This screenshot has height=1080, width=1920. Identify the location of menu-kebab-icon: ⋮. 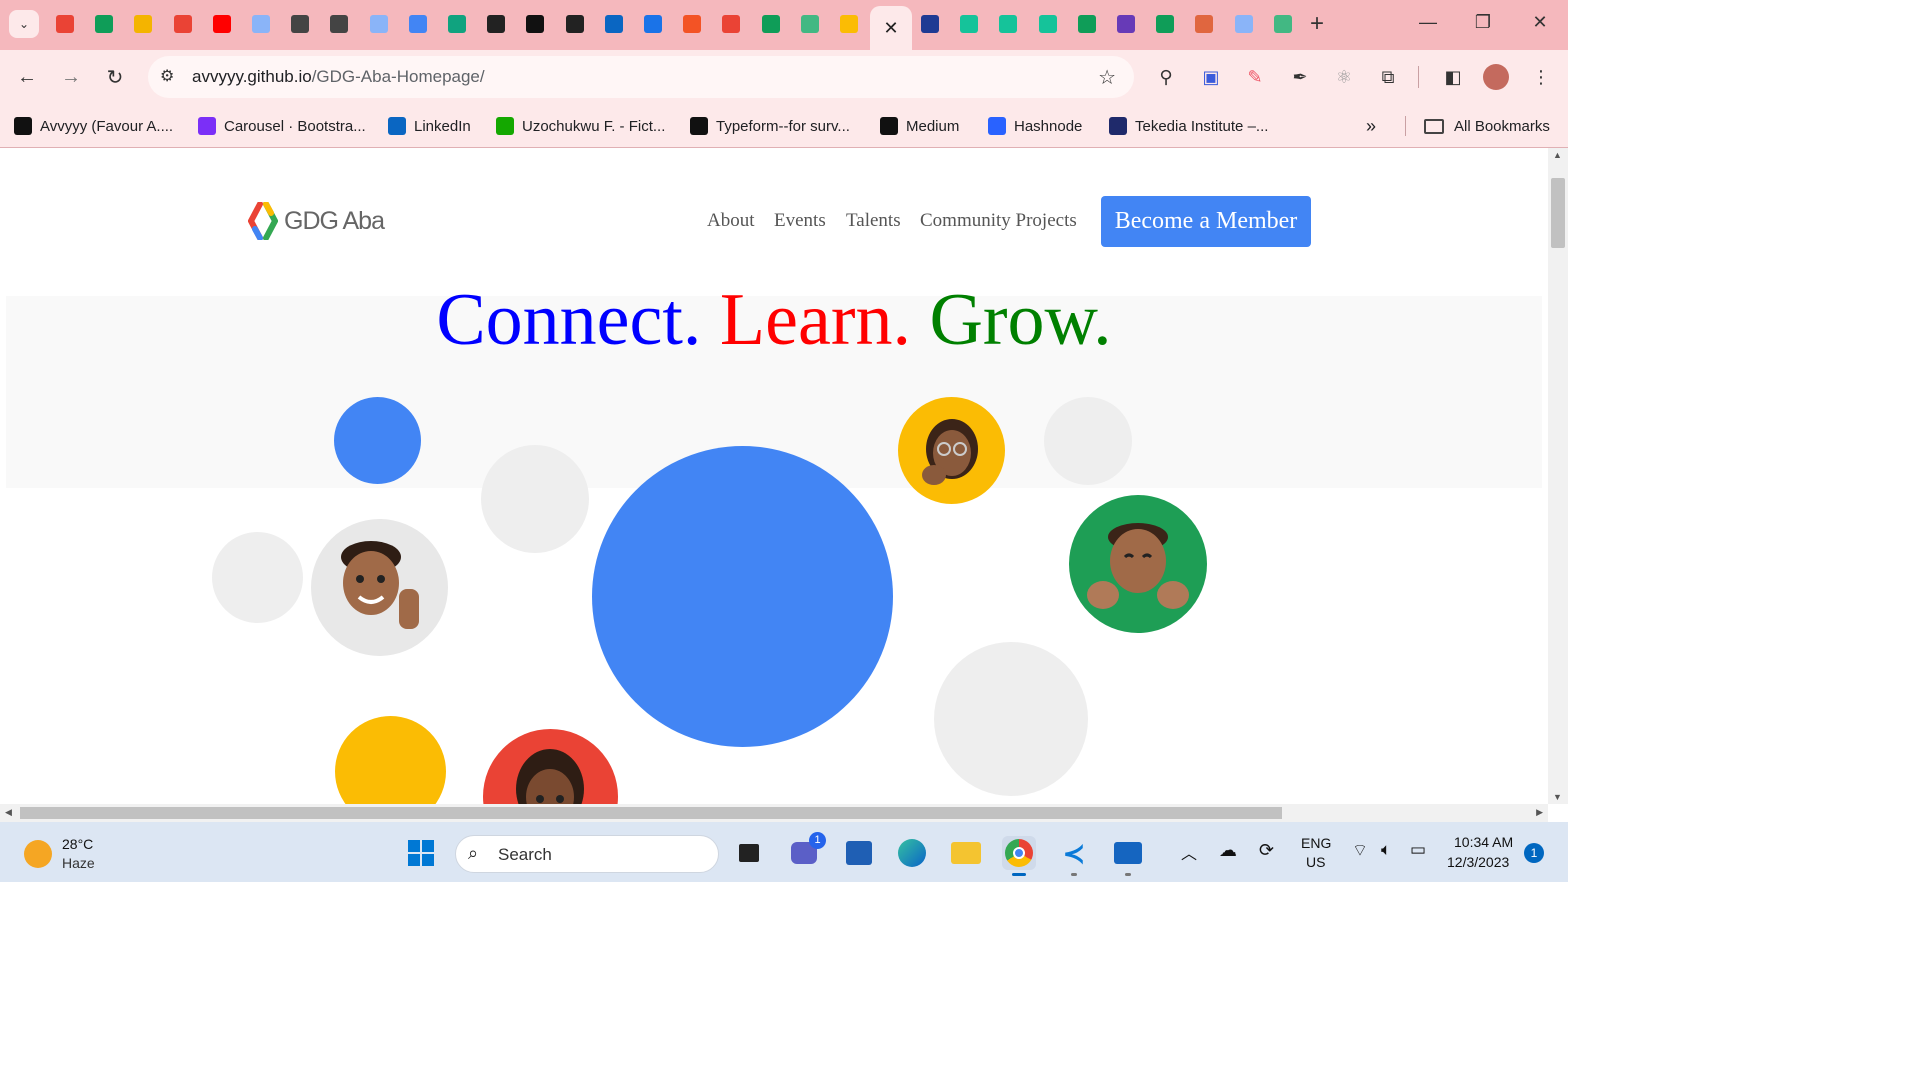
(1541, 77).